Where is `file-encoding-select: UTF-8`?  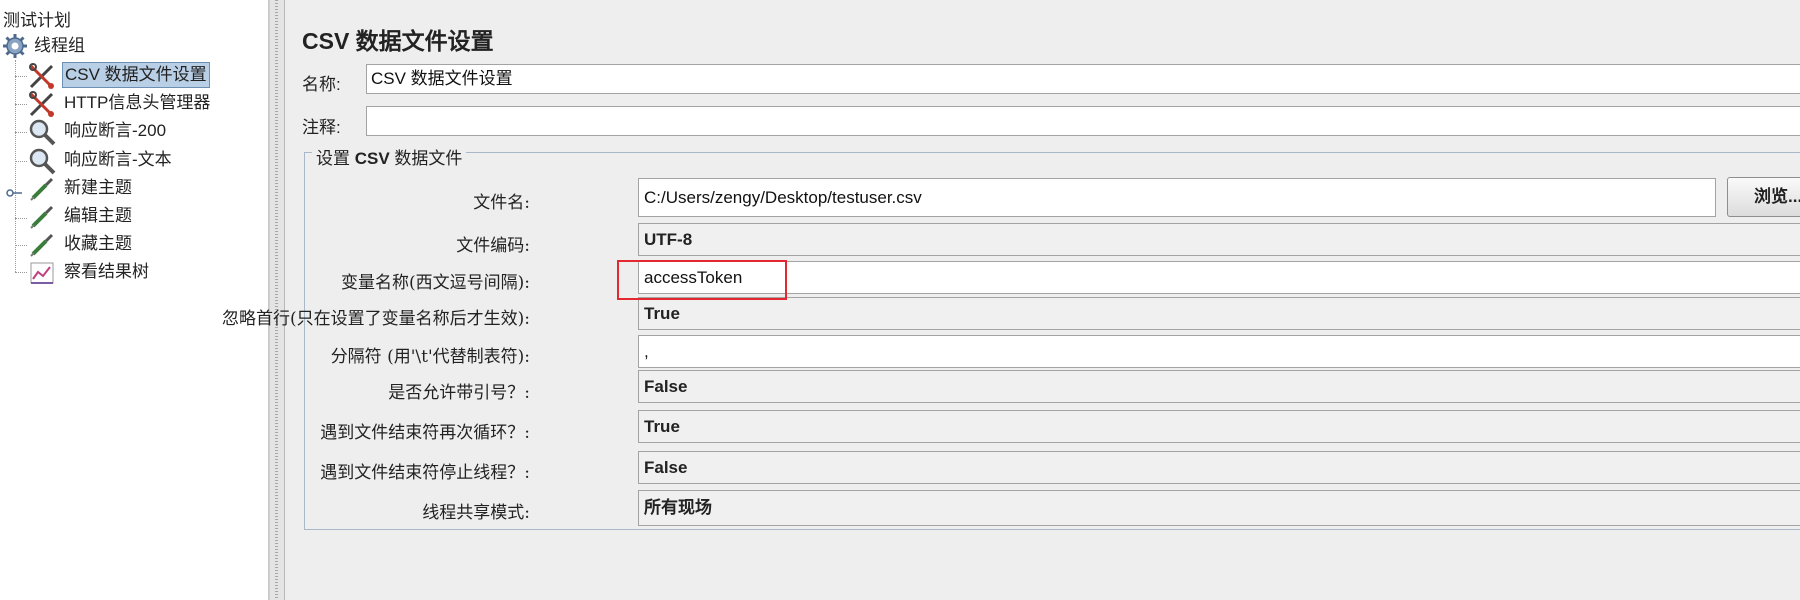 file-encoding-select: UTF-8 is located at coordinates (1219, 239).